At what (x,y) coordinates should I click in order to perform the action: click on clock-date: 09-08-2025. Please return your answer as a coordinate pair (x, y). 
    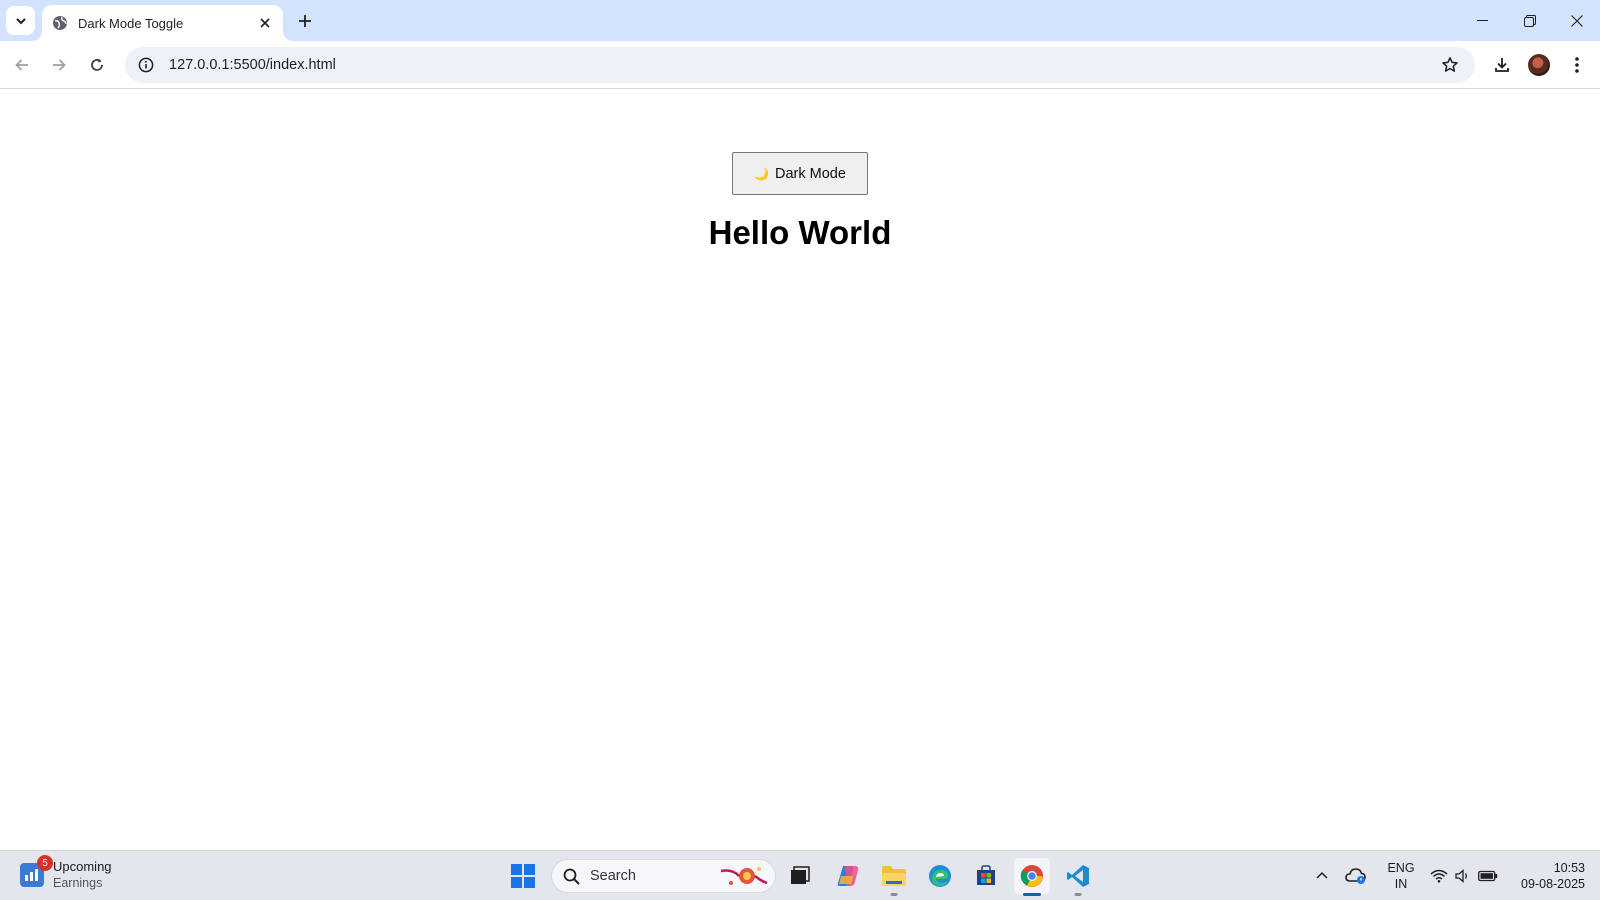
    Looking at the image, I should click on (1553, 884).